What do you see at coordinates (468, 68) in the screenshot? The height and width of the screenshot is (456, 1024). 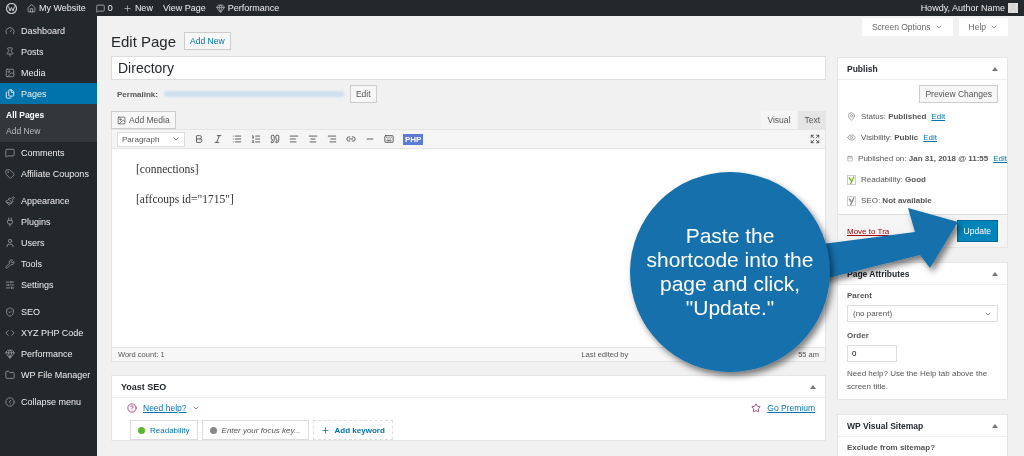 I see `title-field: Directory` at bounding box center [468, 68].